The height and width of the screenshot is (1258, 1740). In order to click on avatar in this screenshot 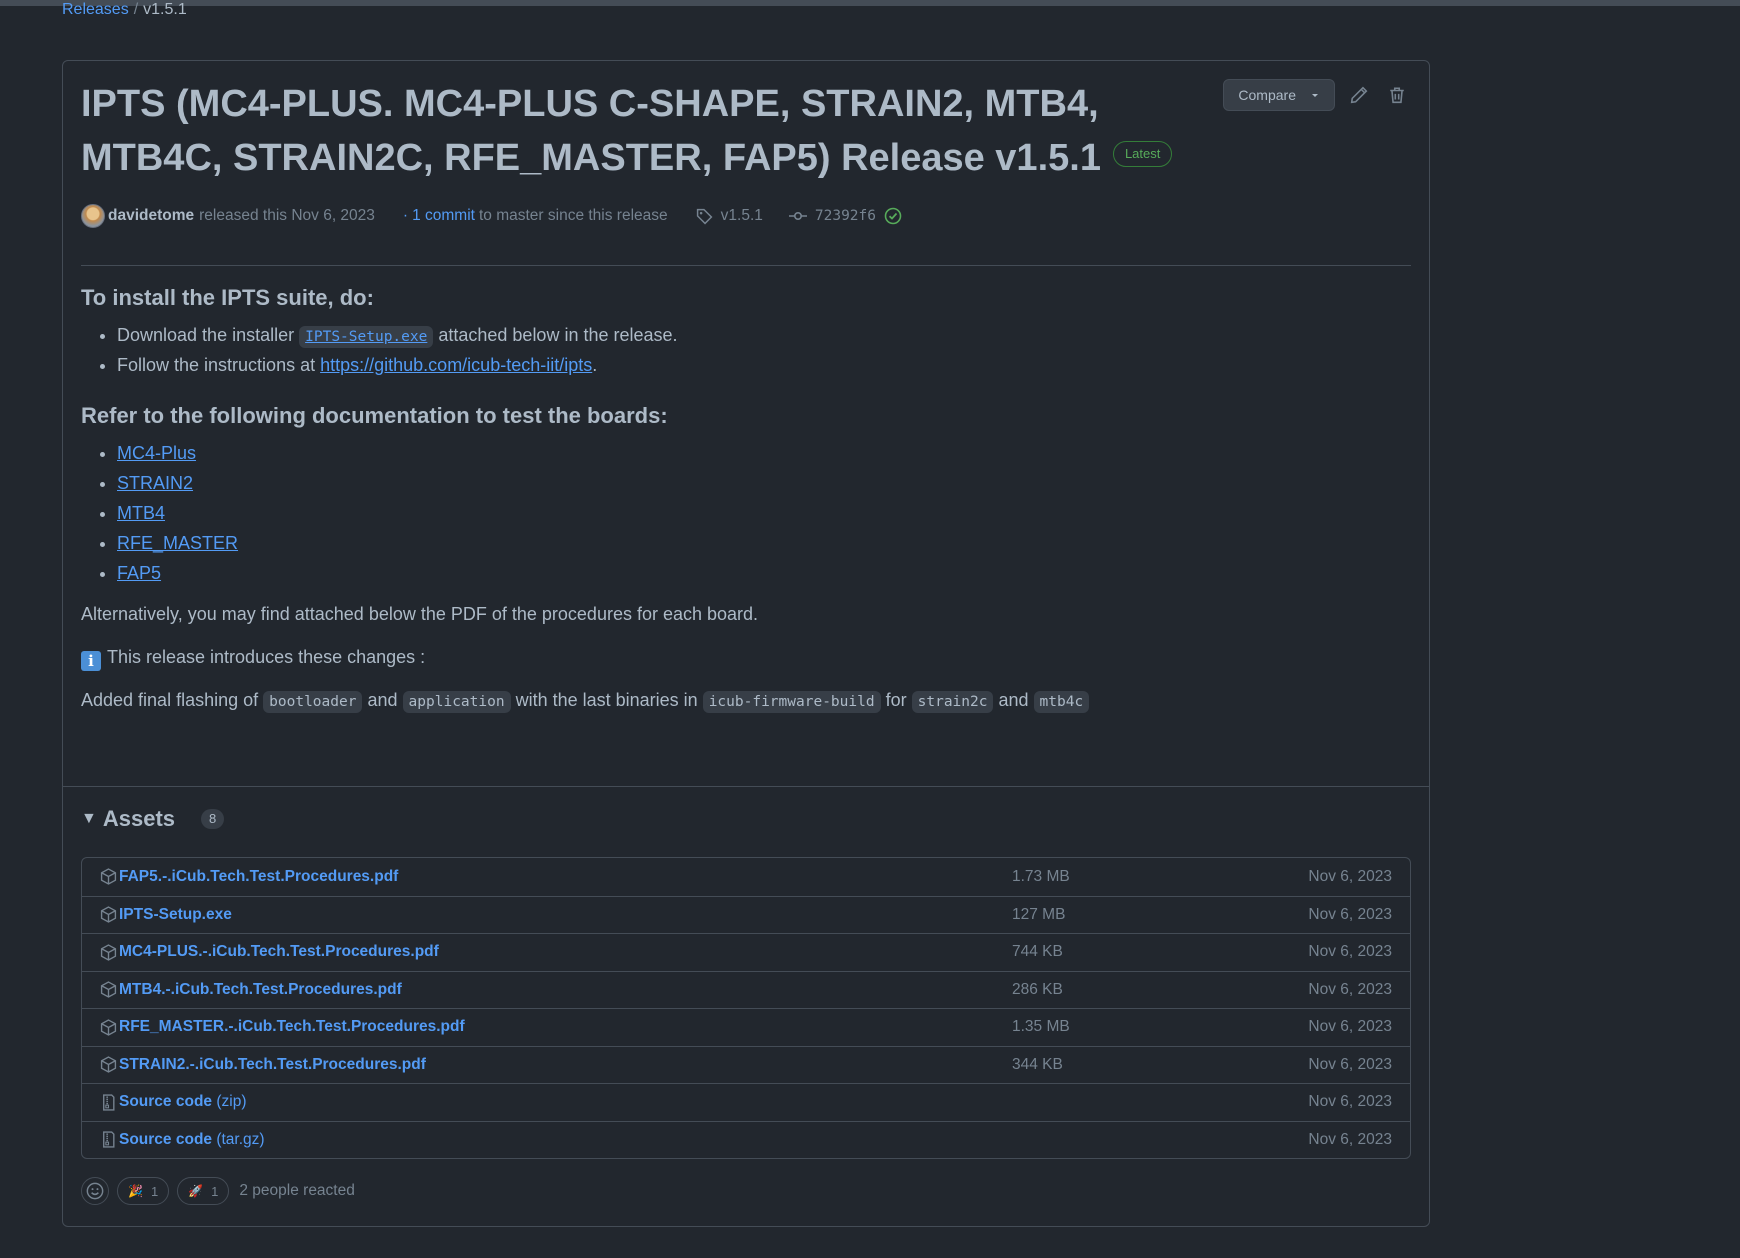, I will do `click(93, 216)`.